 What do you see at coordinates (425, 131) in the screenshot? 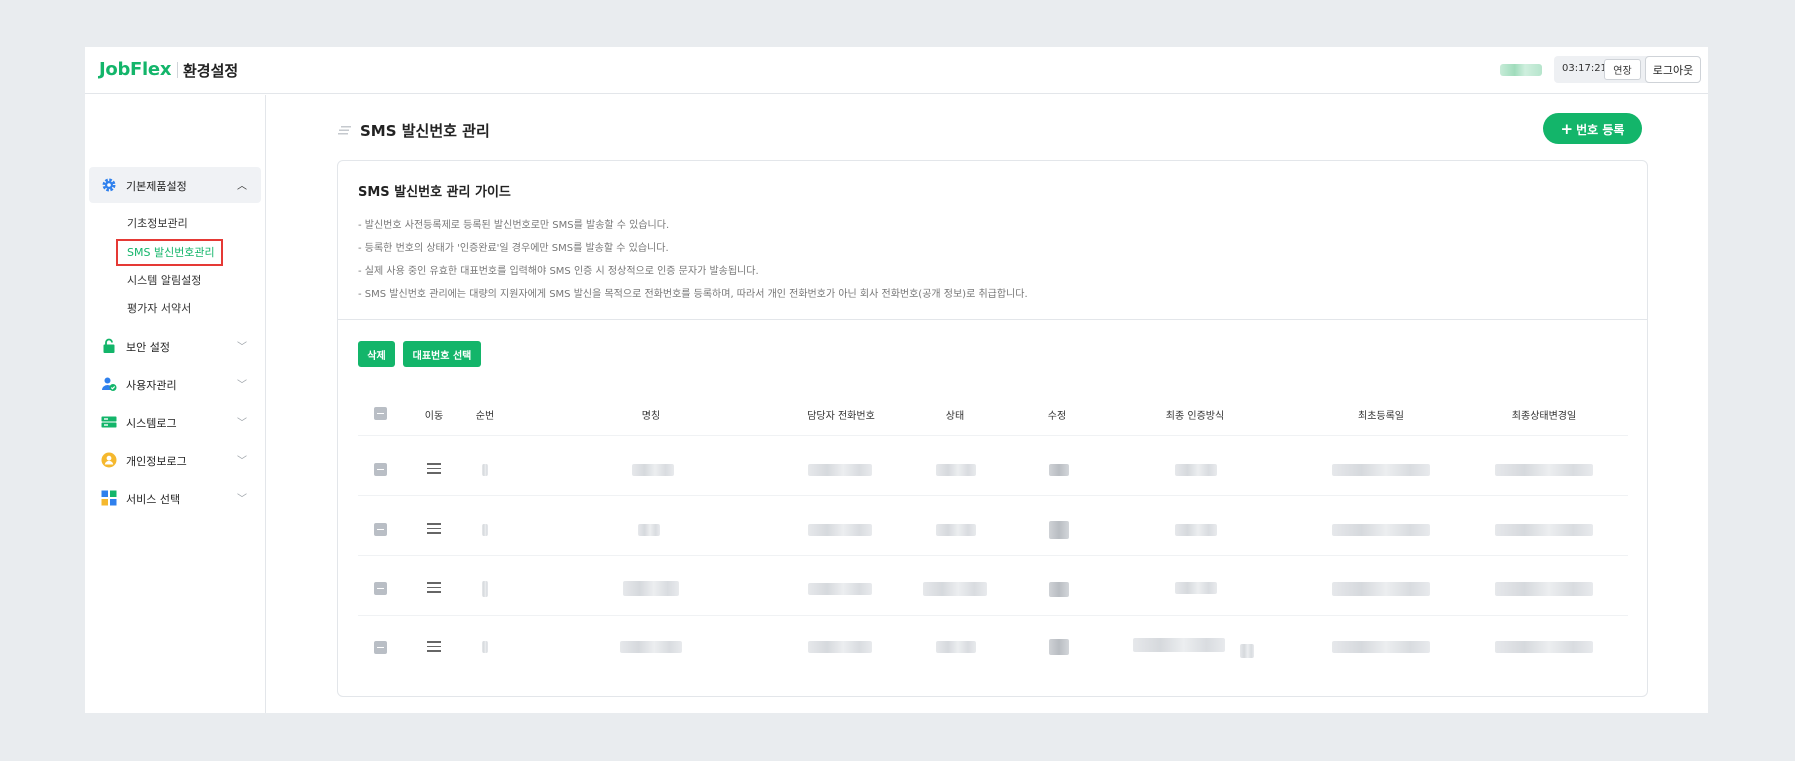
I see `page-title: SMS 발신번호 관리` at bounding box center [425, 131].